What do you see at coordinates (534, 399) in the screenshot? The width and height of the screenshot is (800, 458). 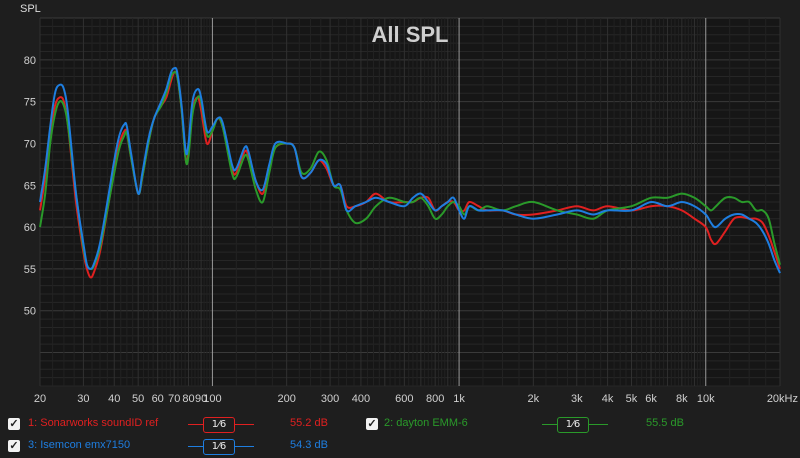 I see `x-tick-label: 2k` at bounding box center [534, 399].